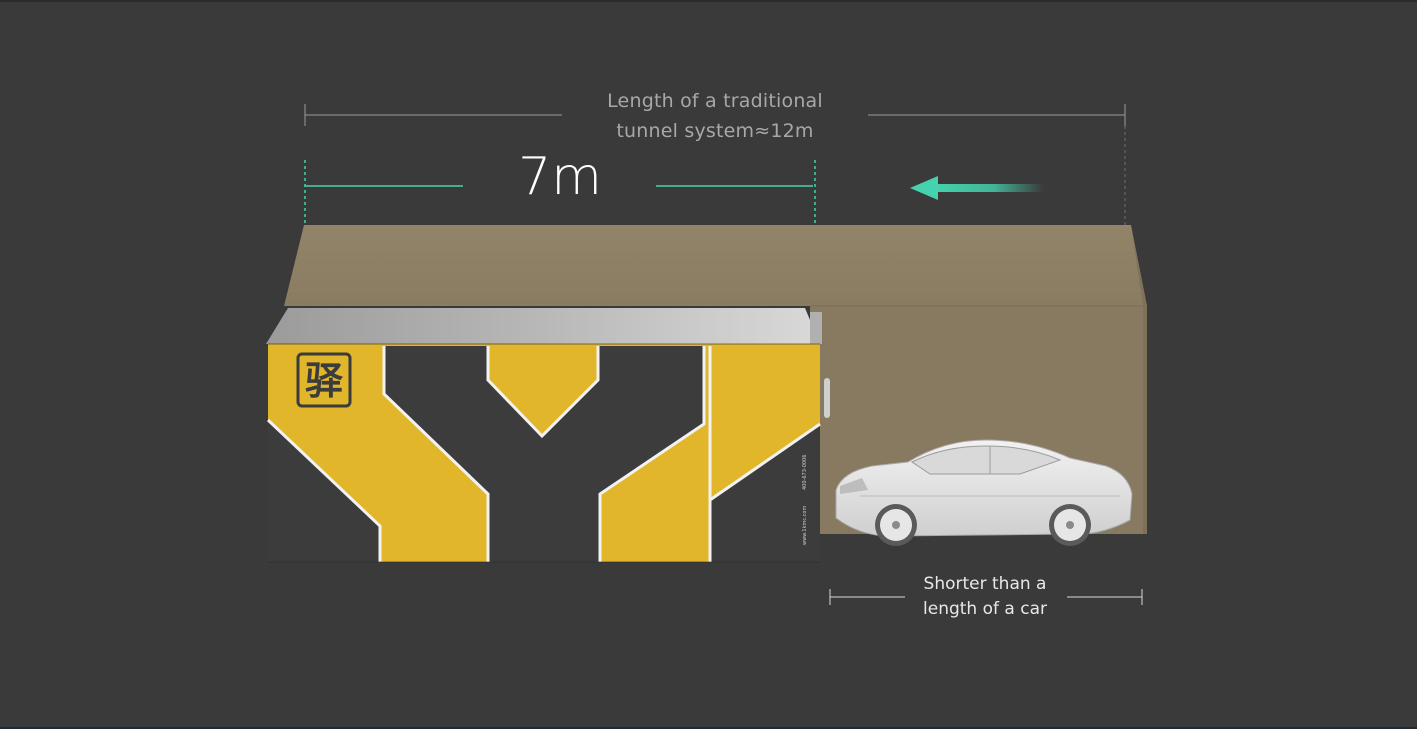  I want to click on traditional-length-line1: Length of a traditional, so click(715, 101).